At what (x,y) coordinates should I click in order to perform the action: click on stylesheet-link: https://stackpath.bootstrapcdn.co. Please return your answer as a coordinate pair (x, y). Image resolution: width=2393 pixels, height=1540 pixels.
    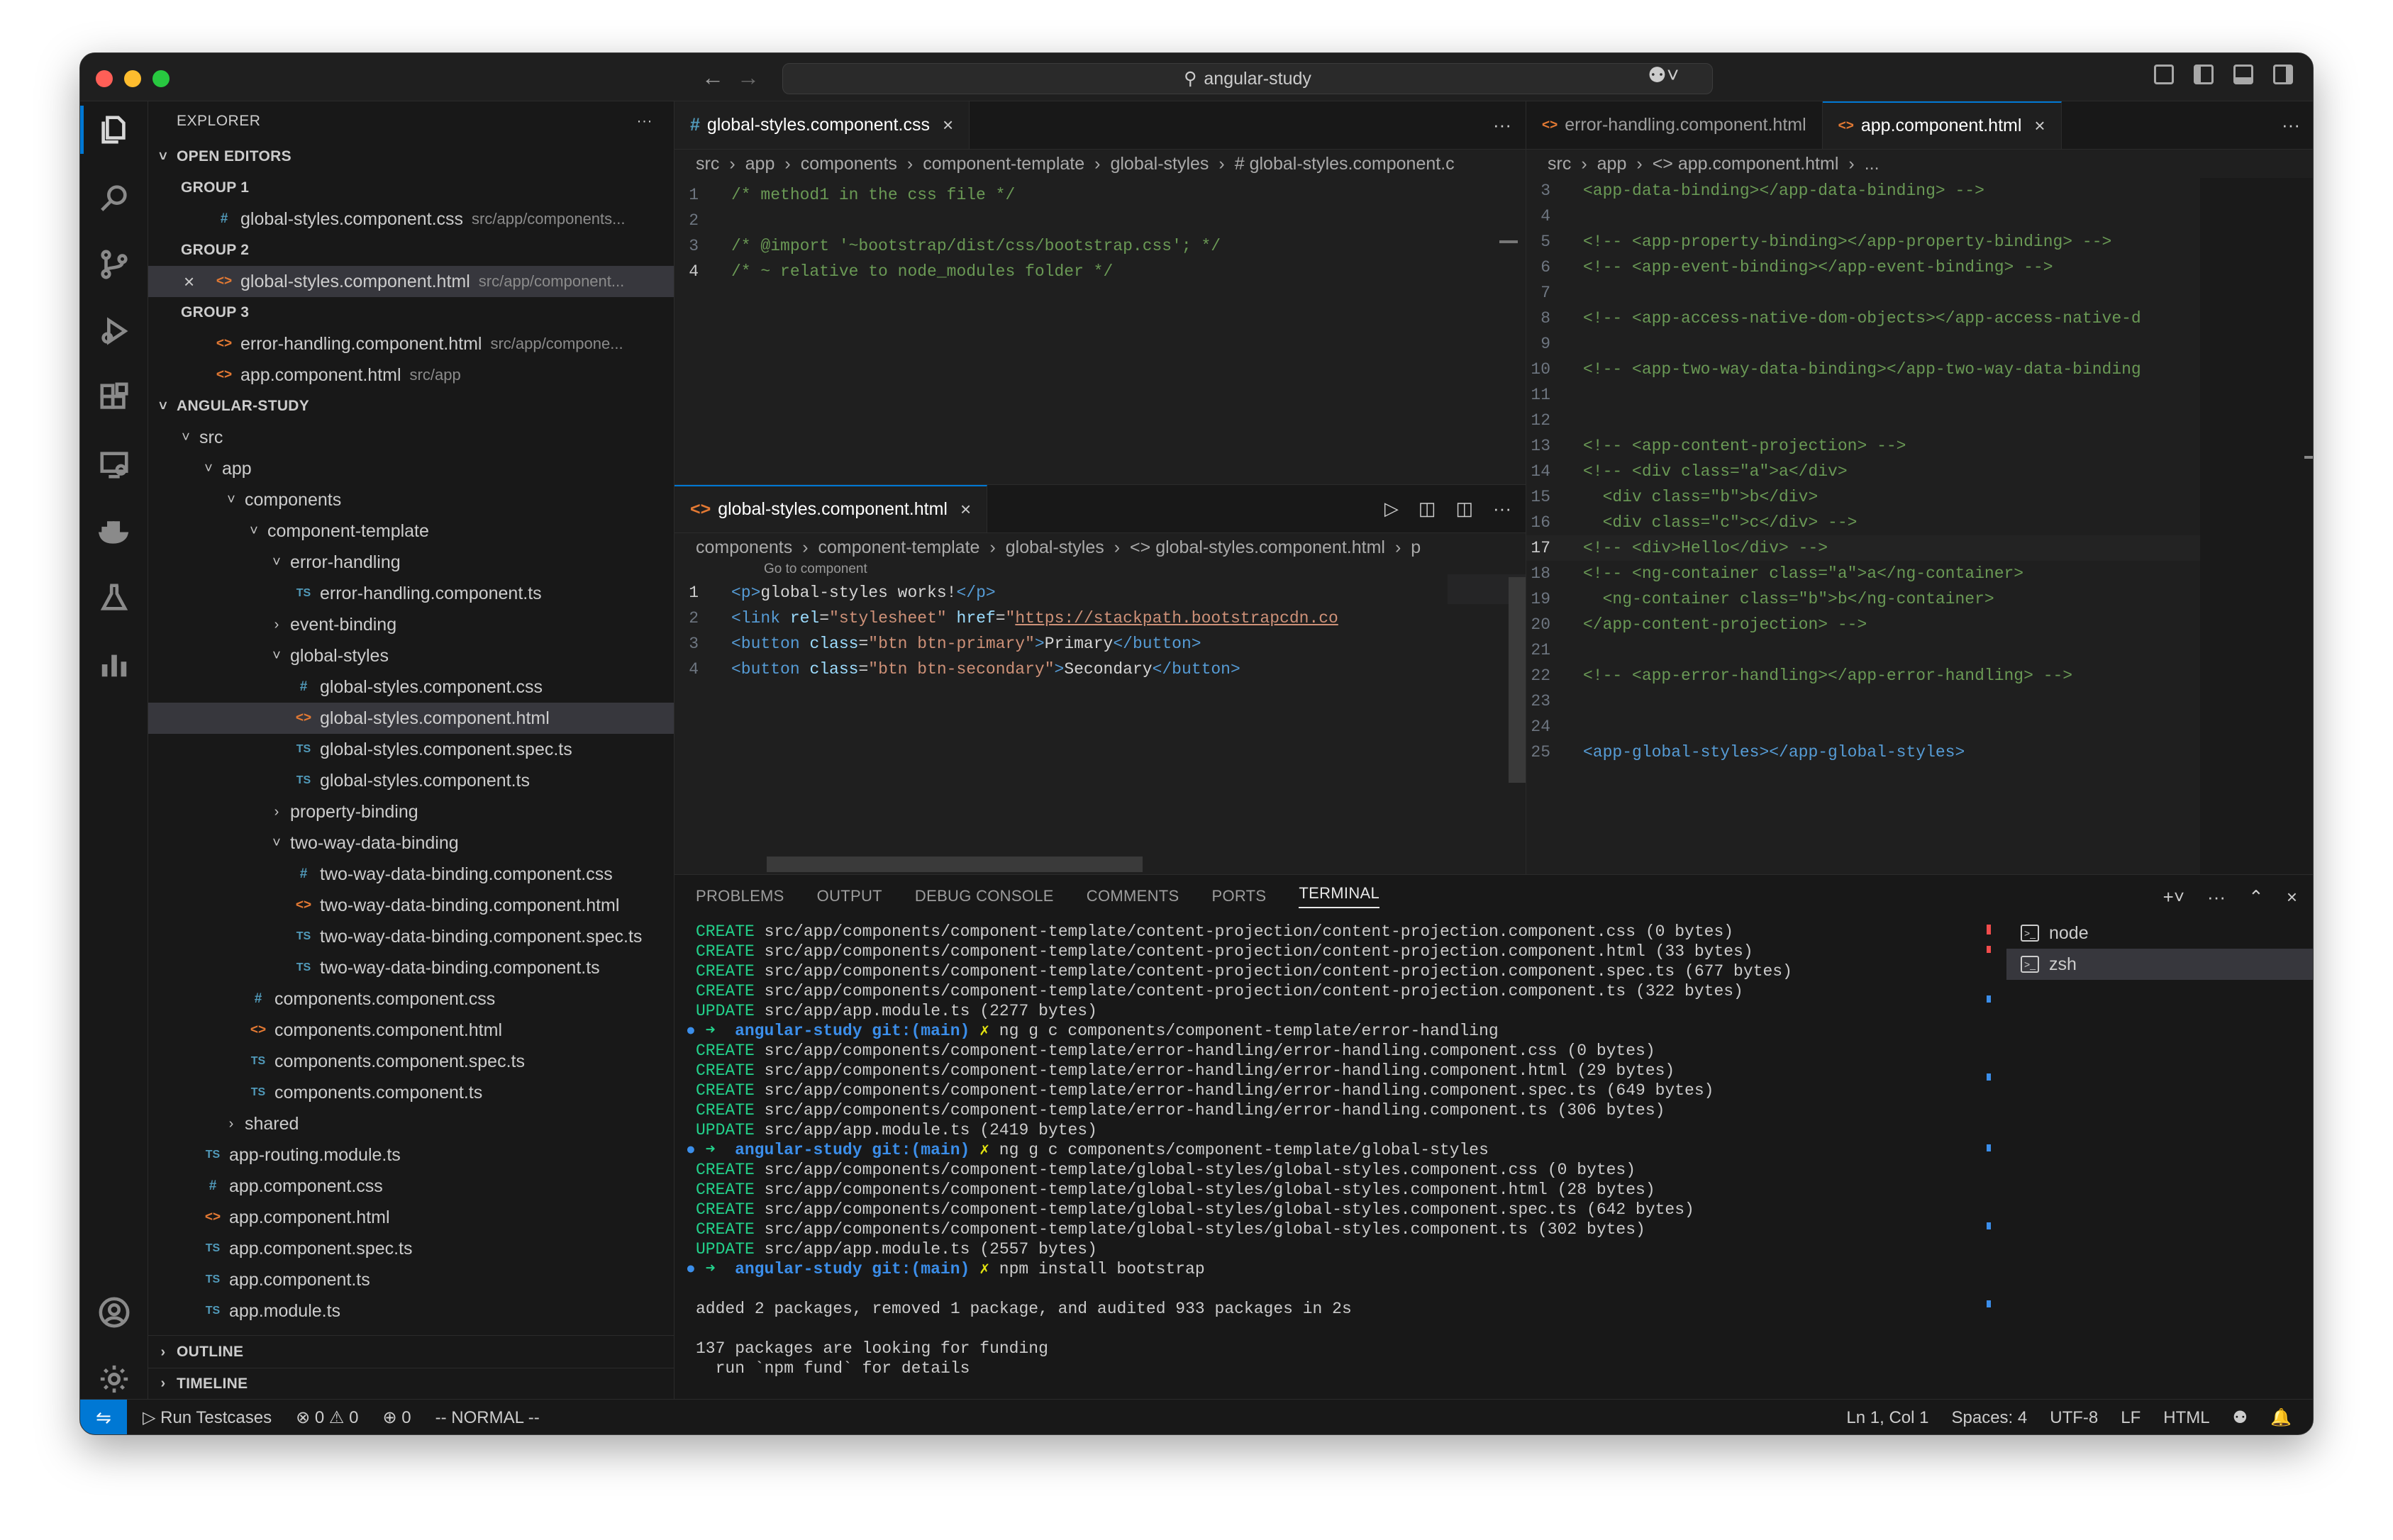
    Looking at the image, I should click on (1176, 618).